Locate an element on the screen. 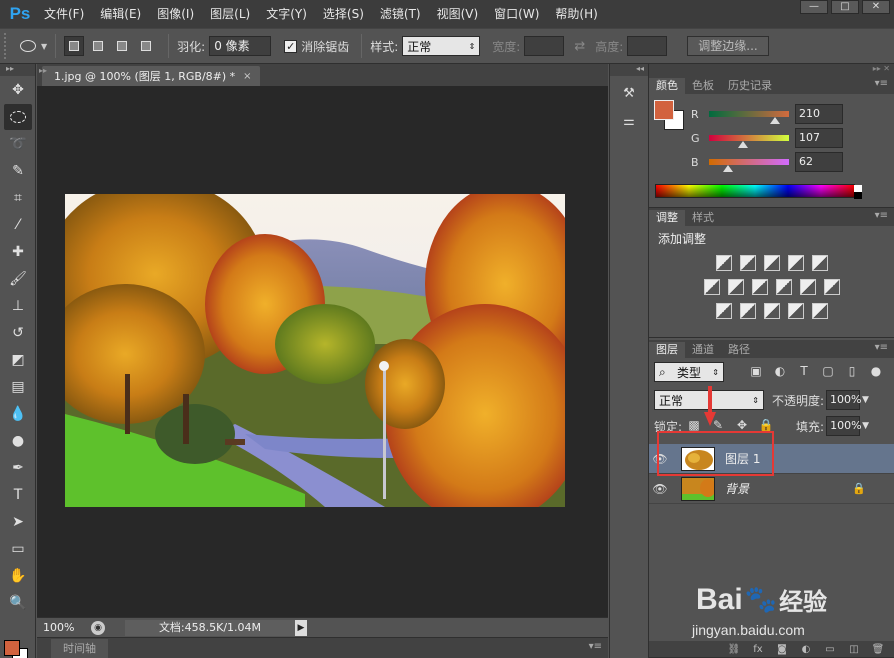 The height and width of the screenshot is (658, 894). green-value-input: 107 is located at coordinates (819, 138).